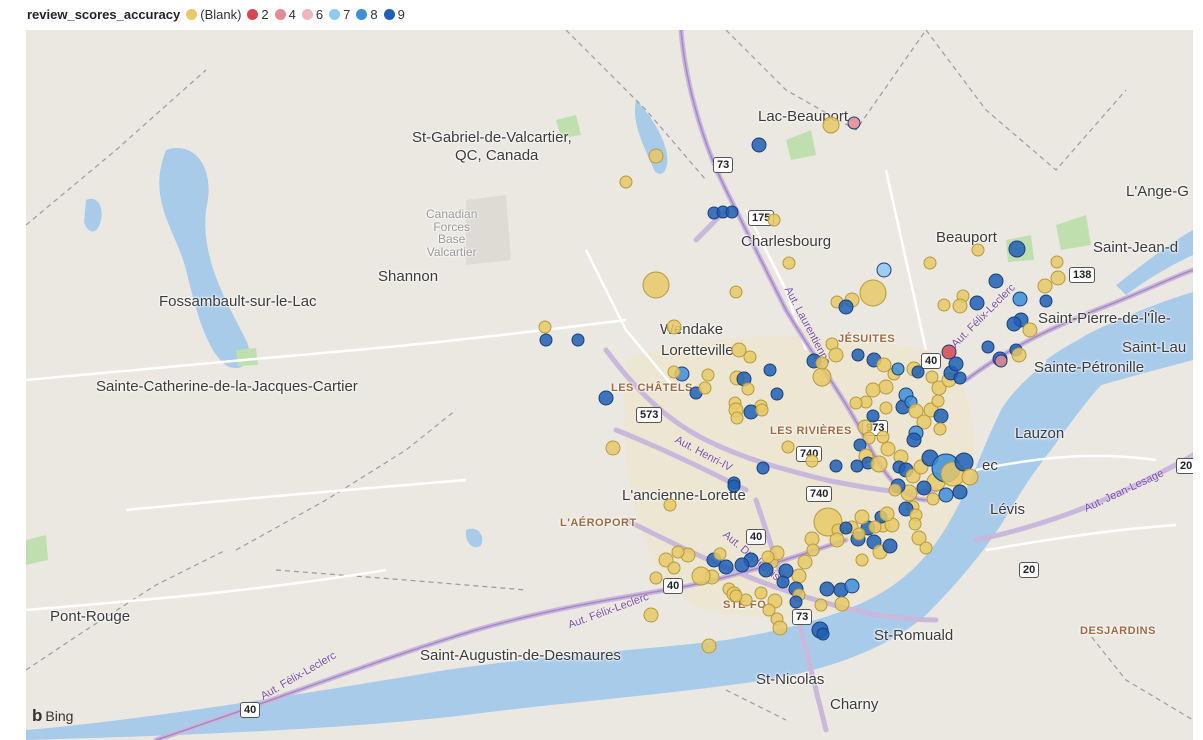 The image size is (1203, 740). I want to click on bing-attribution: b Bing, so click(52, 716).